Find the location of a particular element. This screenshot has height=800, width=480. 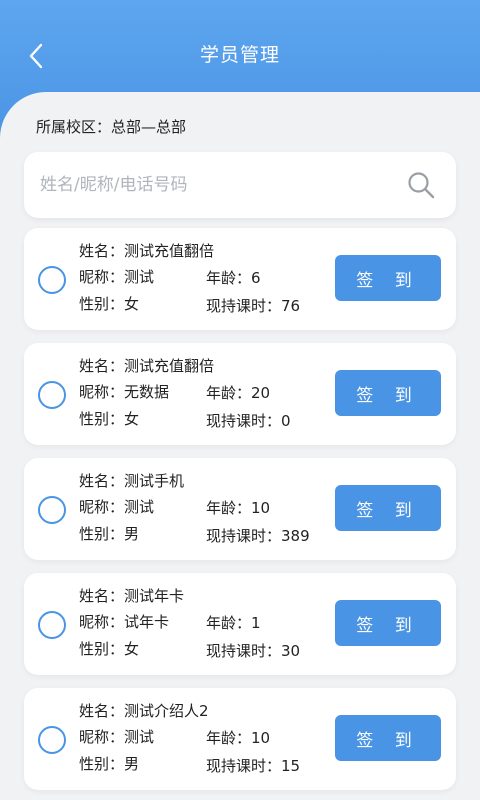

student-card: 姓名：测试介绍人2 昵称：测试 性别：男 年龄：10 现持课时：15 签 到 is located at coordinates (240, 739).